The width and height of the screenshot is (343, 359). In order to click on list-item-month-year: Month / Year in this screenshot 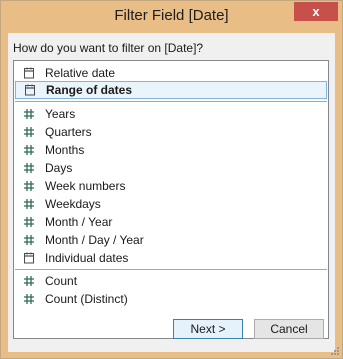, I will do `click(171, 222)`.